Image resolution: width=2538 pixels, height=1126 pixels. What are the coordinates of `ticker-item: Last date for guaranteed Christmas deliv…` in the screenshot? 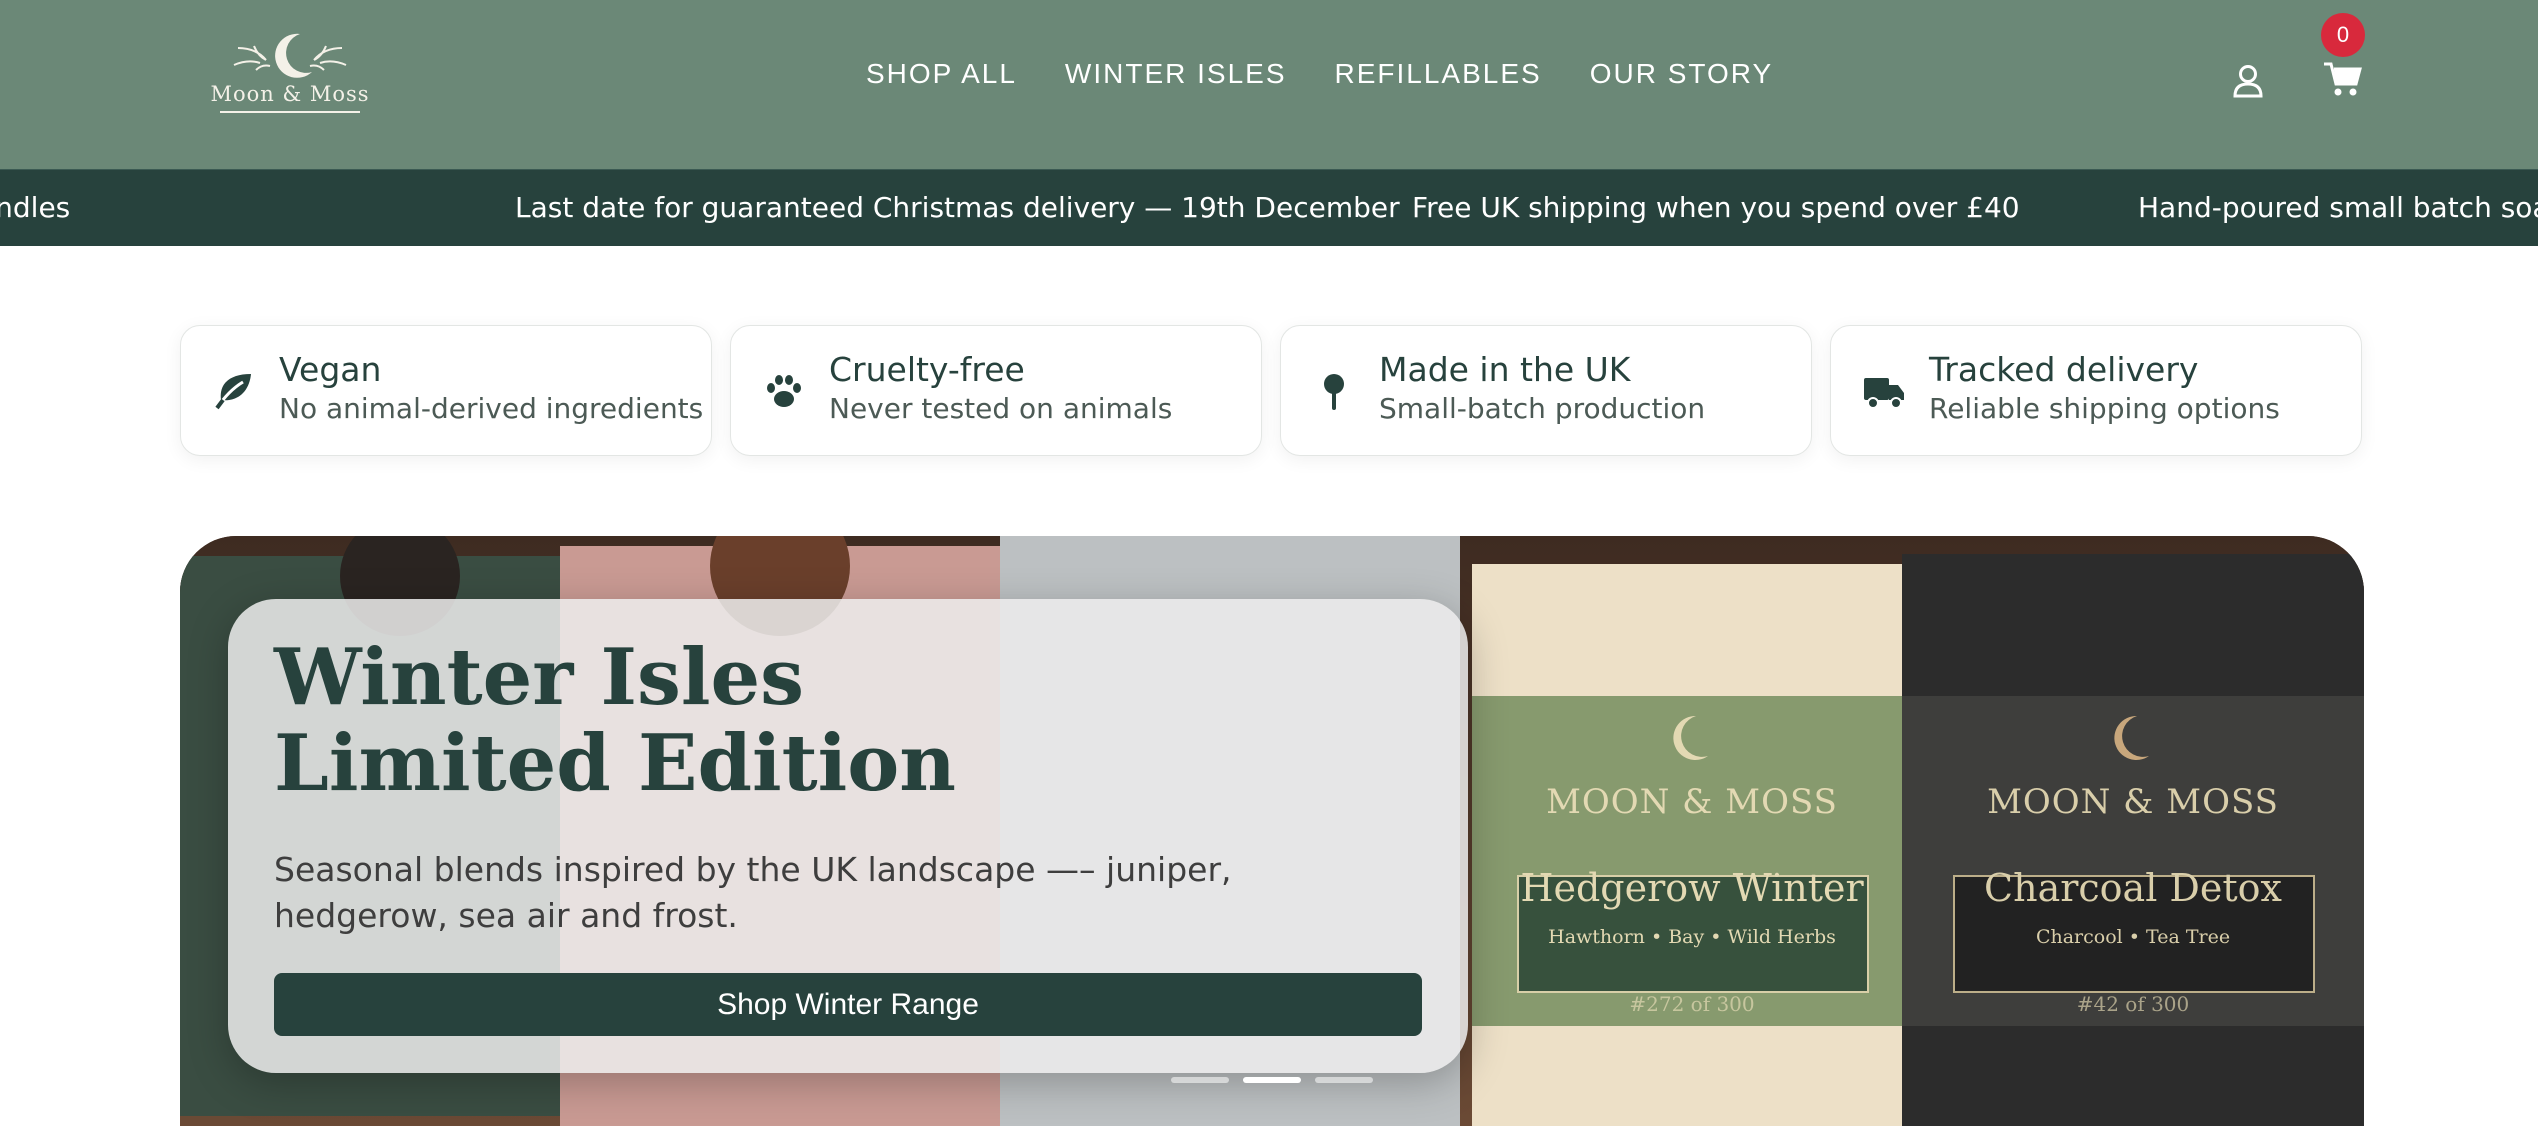 It's located at (957, 207).